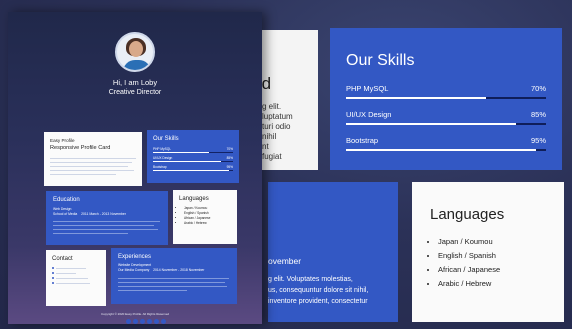 Image resolution: width=572 pixels, height=329 pixels. I want to click on mini-skill-percent: 95%, so click(229, 167).